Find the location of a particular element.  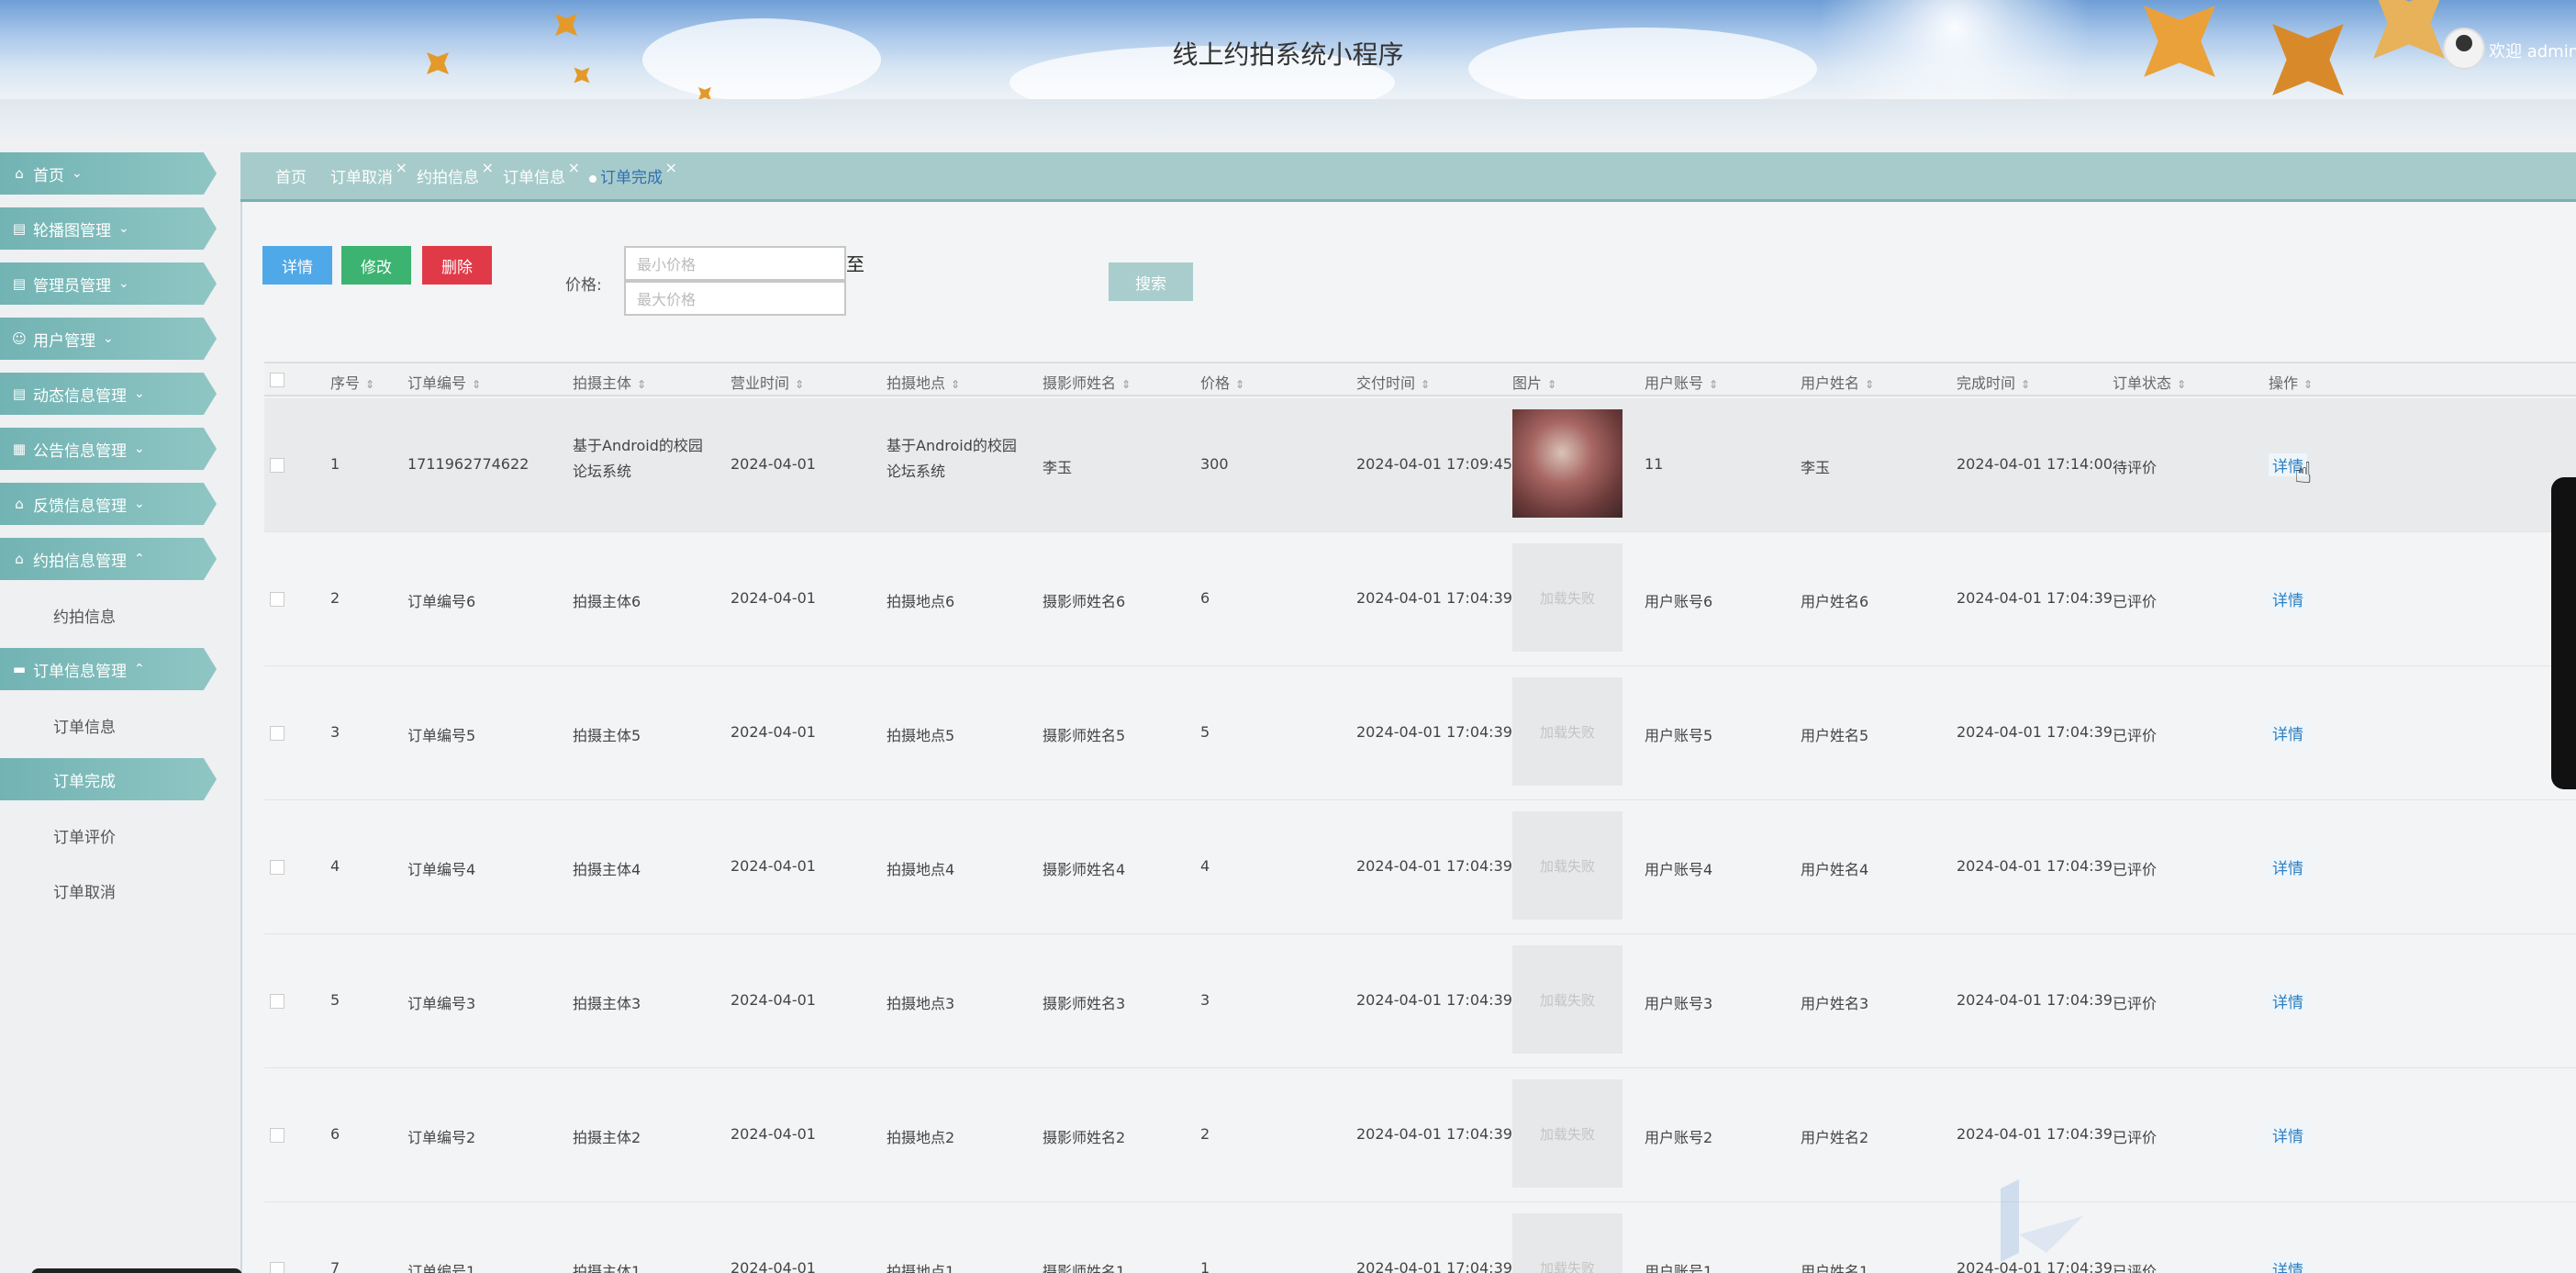

col-header-username: 用户姓名 ⇕ is located at coordinates (1837, 382).